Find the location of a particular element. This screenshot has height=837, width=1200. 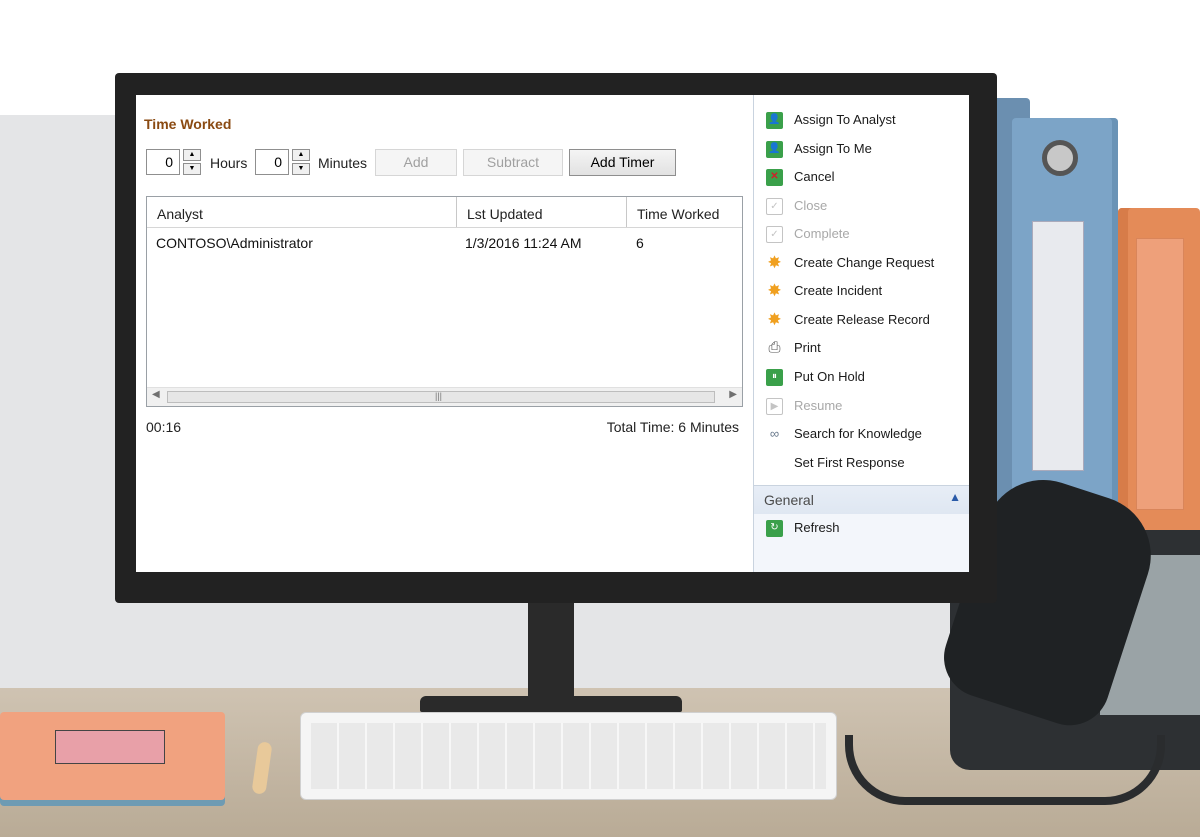

task-print: ⎙ Print is located at coordinates (866, 348).